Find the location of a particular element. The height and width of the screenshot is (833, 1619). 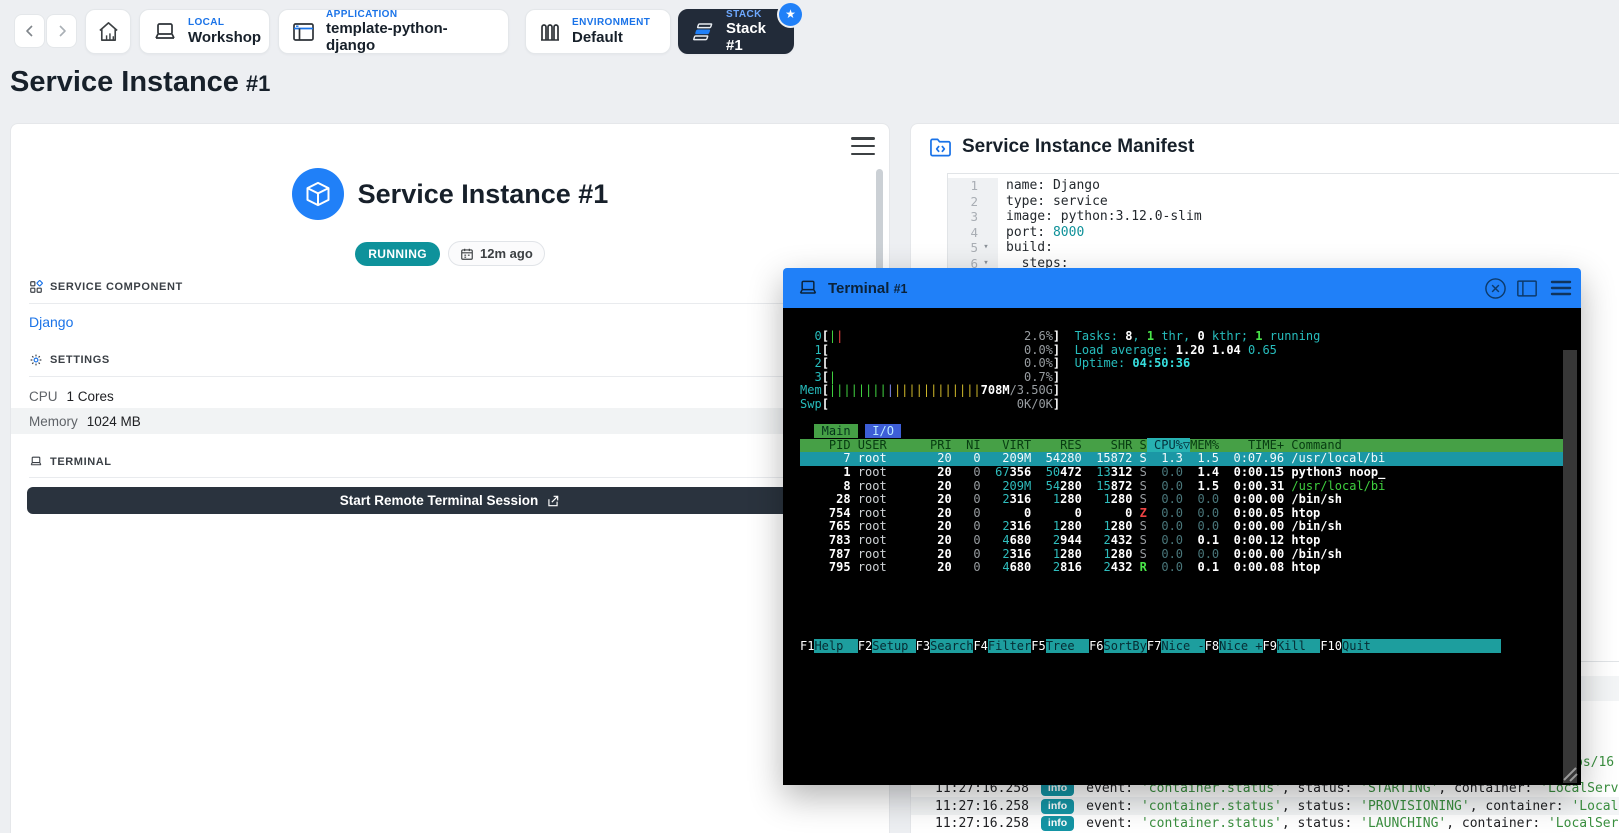

text-segment: Load average: is located at coordinates (1125, 349).